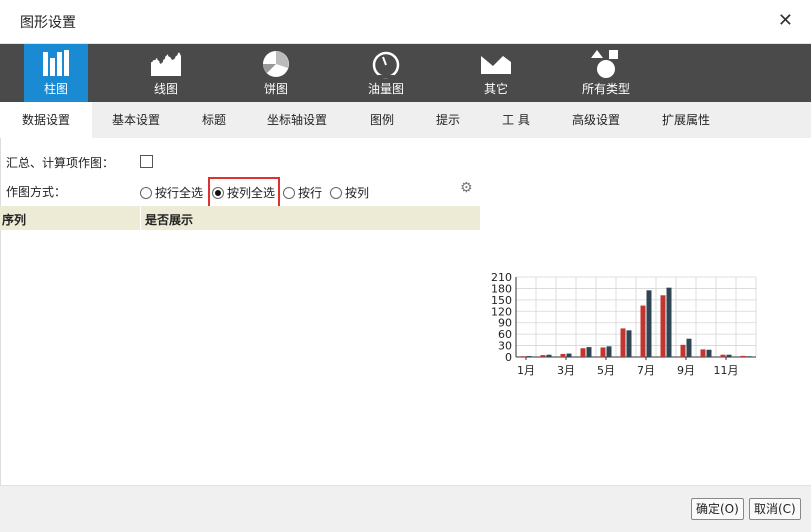 This screenshot has width=811, height=532. I want to click on x-tick-label: 5月, so click(606, 370).